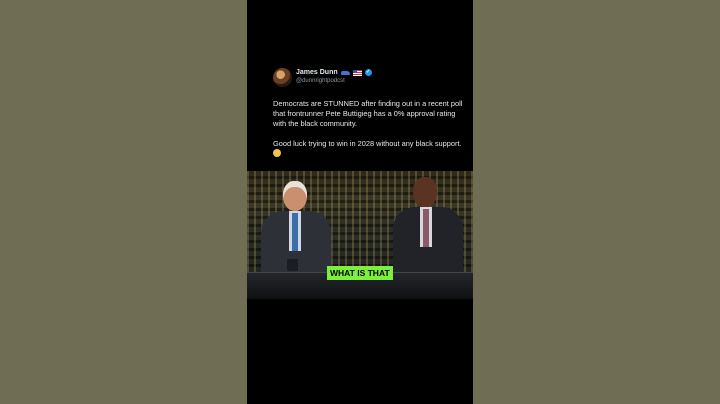  Describe the element at coordinates (277, 153) in the screenshot. I see `laughing-emoji-icon` at that location.